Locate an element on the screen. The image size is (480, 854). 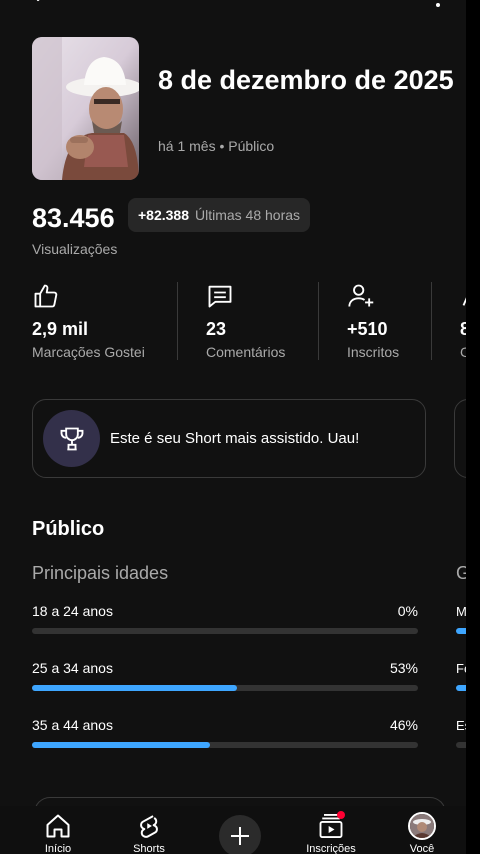
back-arrow-icon is located at coordinates (42, 5).